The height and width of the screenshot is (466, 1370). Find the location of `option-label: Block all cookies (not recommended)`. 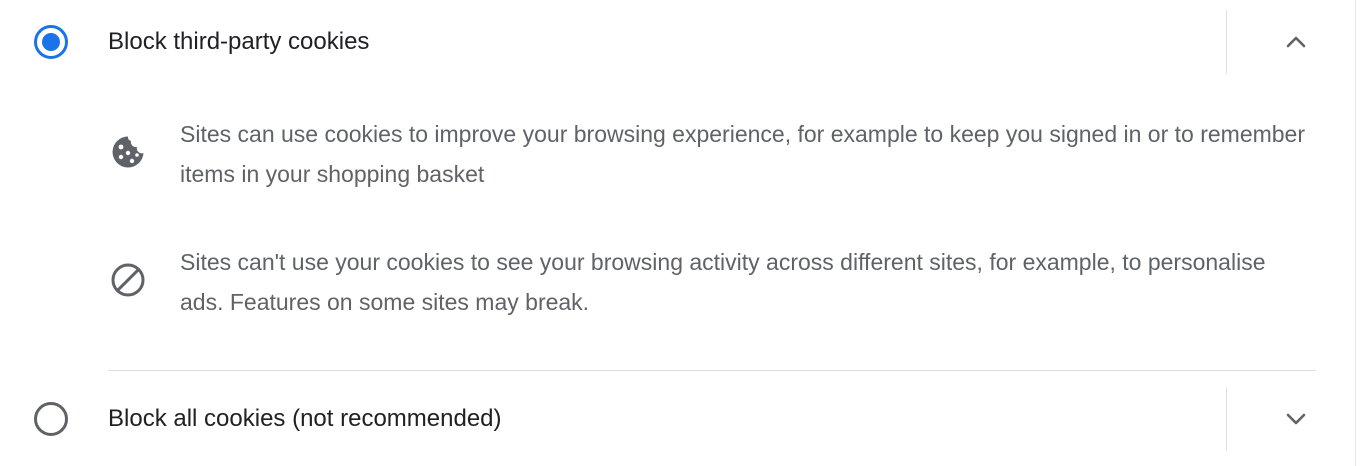

option-label: Block all cookies (not recommended) is located at coordinates (305, 418).